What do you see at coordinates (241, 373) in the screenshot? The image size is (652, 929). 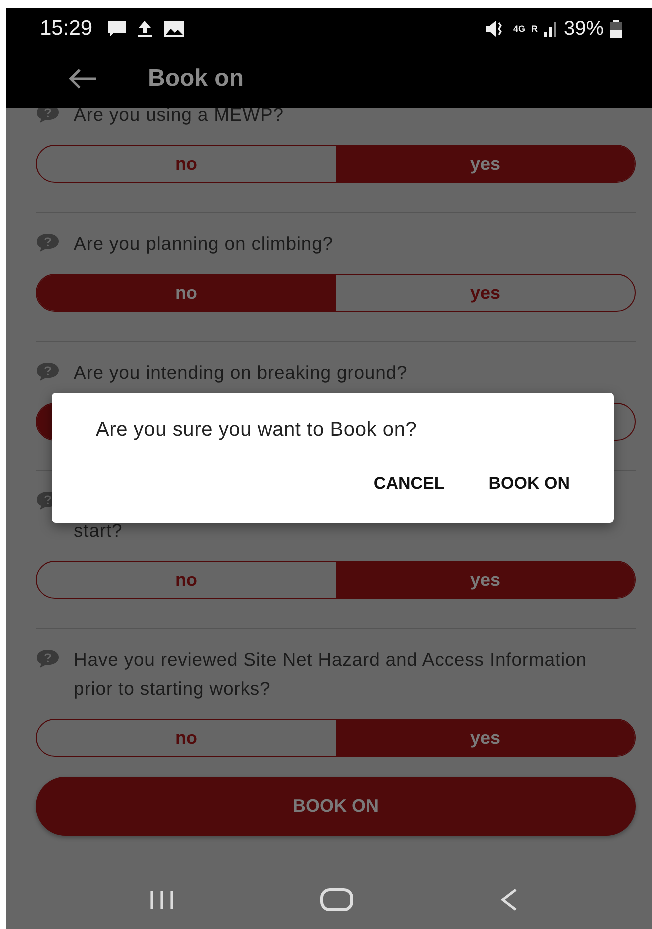 I see `question-text: Are you intending on breaking ground?` at bounding box center [241, 373].